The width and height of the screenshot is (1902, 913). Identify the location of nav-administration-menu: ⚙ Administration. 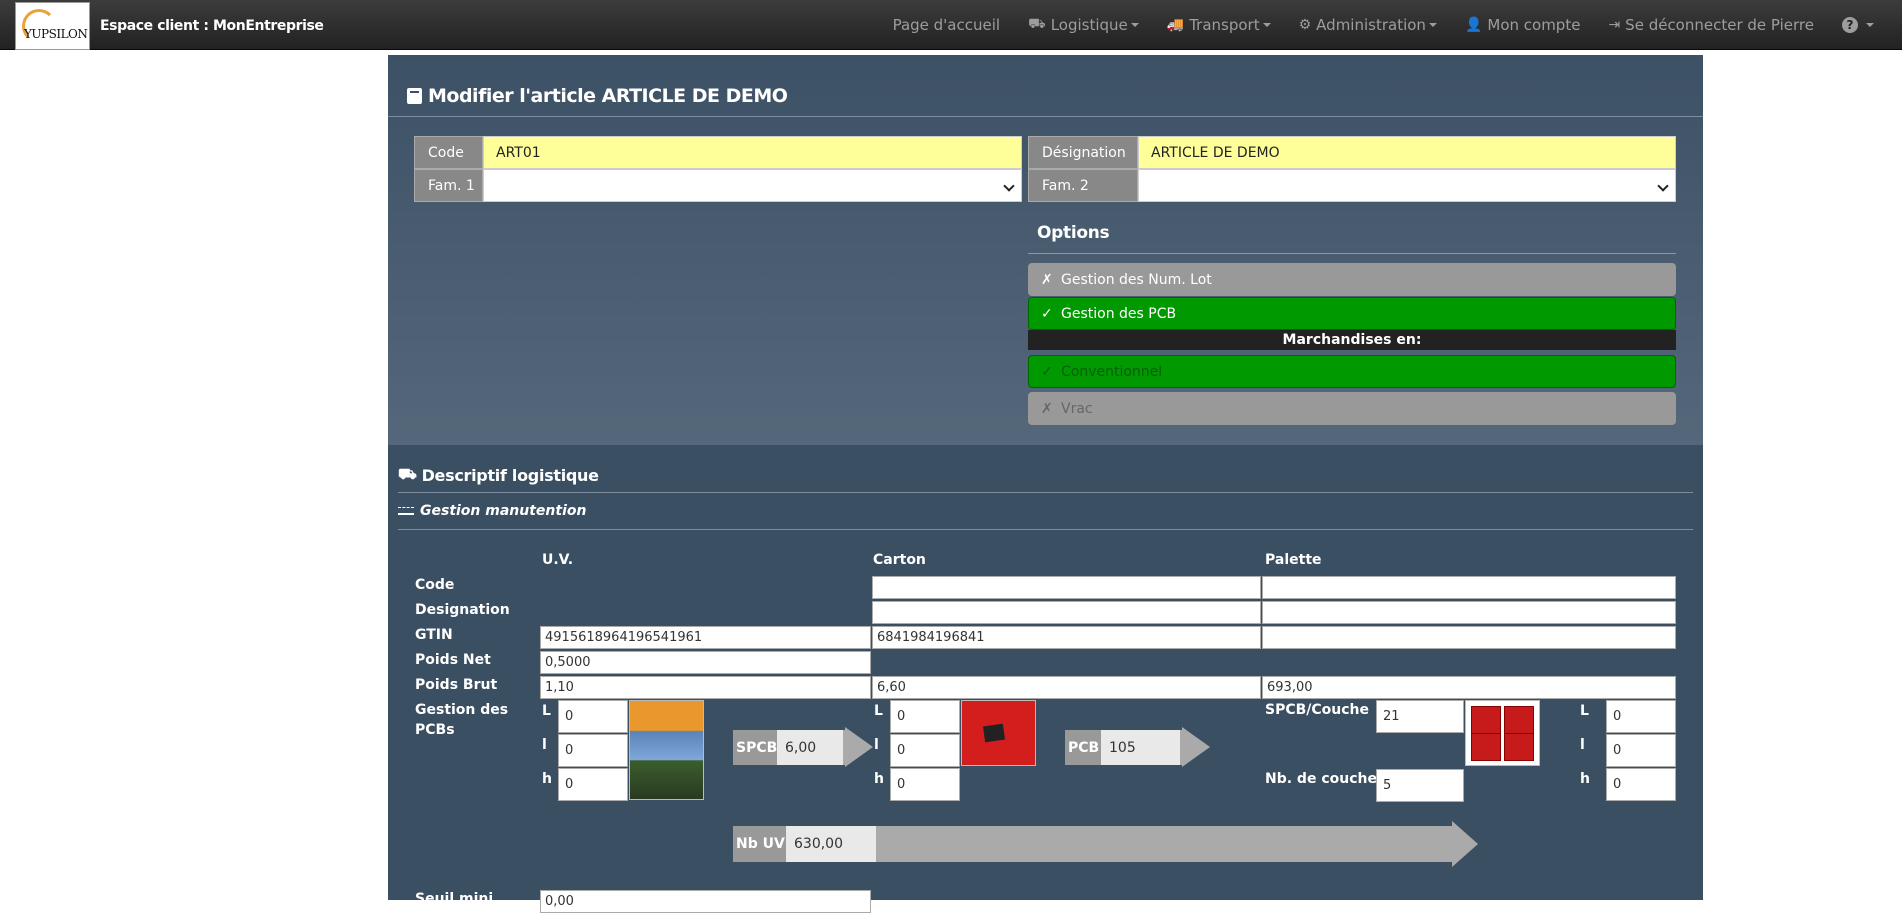
(1368, 25).